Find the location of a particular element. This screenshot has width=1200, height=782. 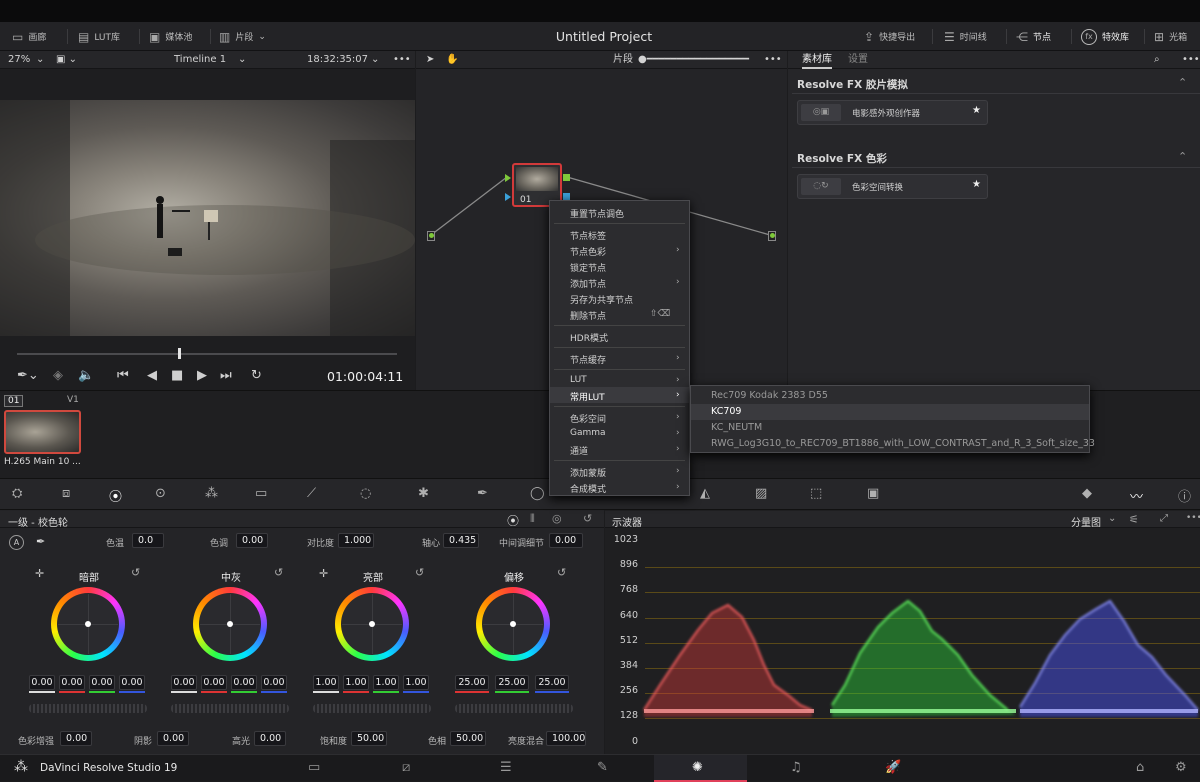

fairlight-page-icon: ♫ is located at coordinates (796, 767).